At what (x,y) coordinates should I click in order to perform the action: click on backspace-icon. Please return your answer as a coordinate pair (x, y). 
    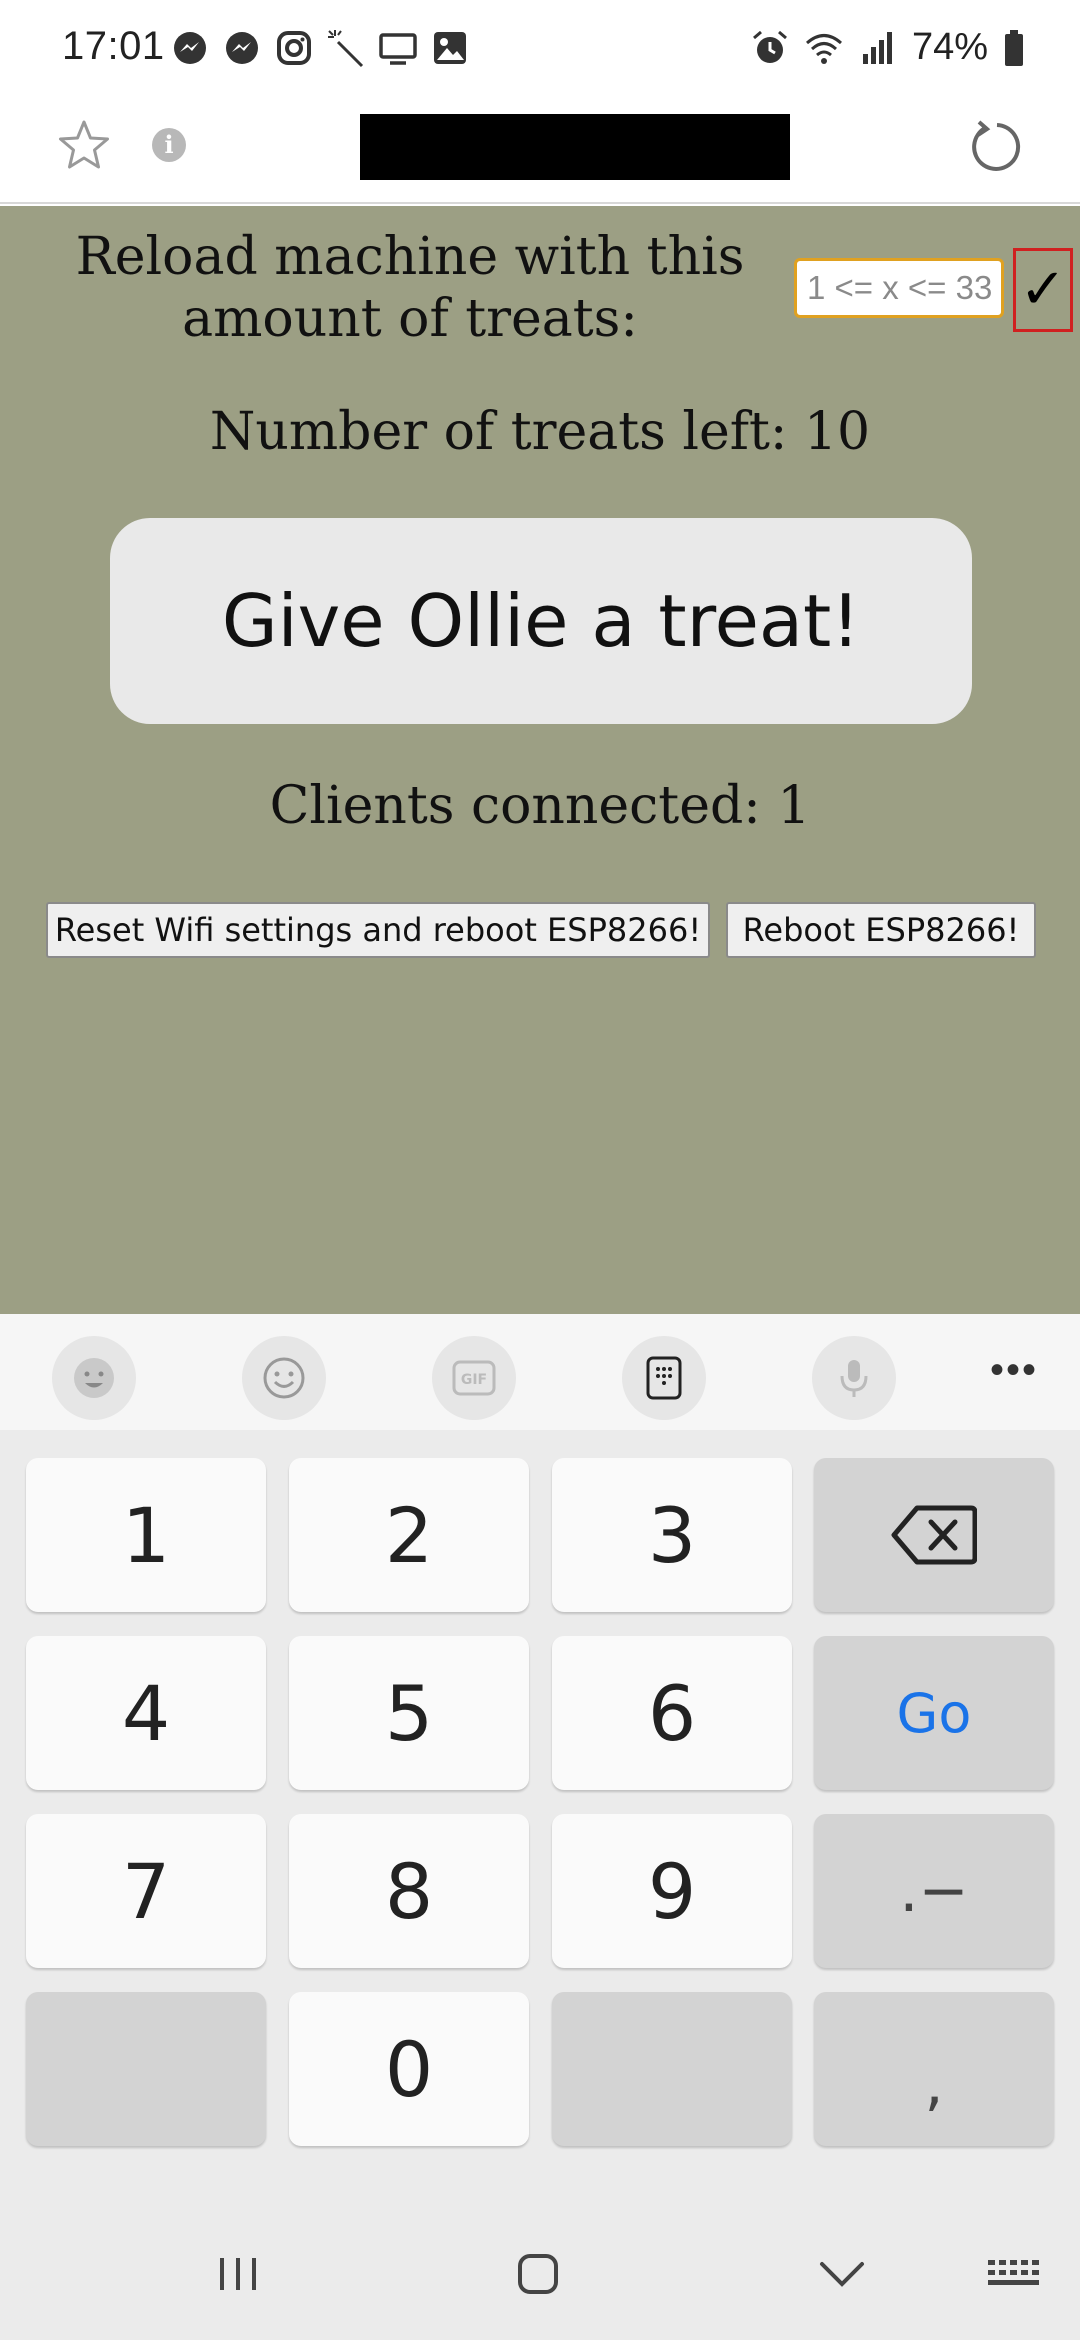
    Looking at the image, I should click on (934, 1535).